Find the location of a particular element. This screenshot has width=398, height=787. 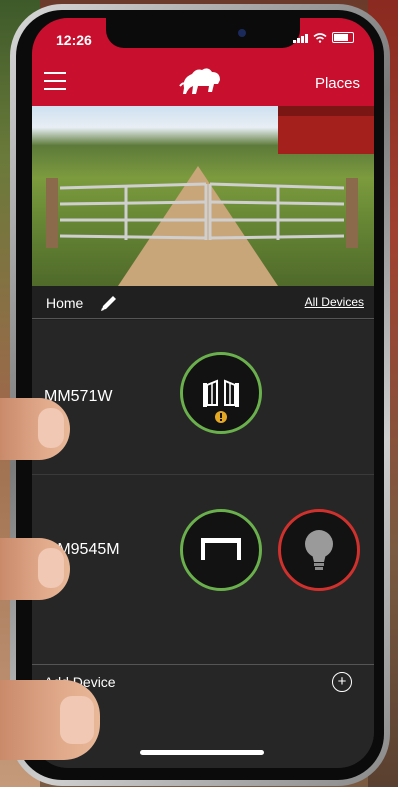

signal-icon is located at coordinates (300, 38).